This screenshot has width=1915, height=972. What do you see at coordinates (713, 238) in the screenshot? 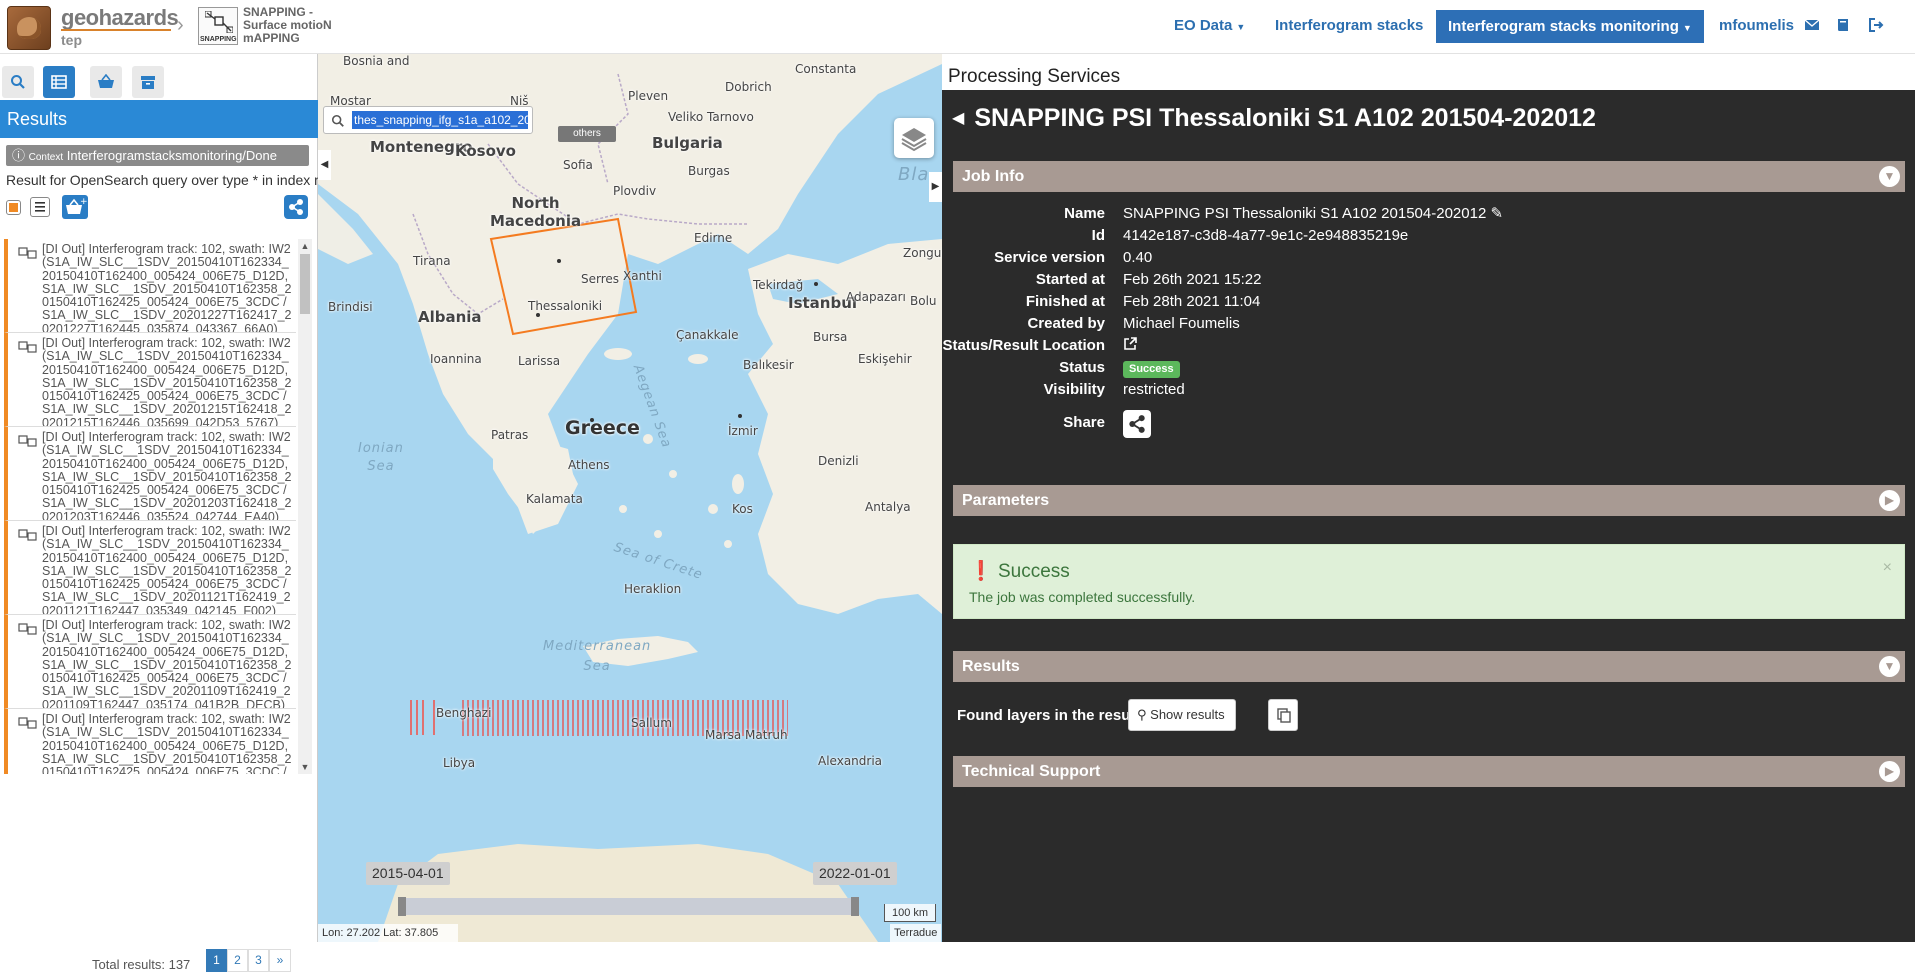
I see `map-label-edirne: Edirne` at bounding box center [713, 238].